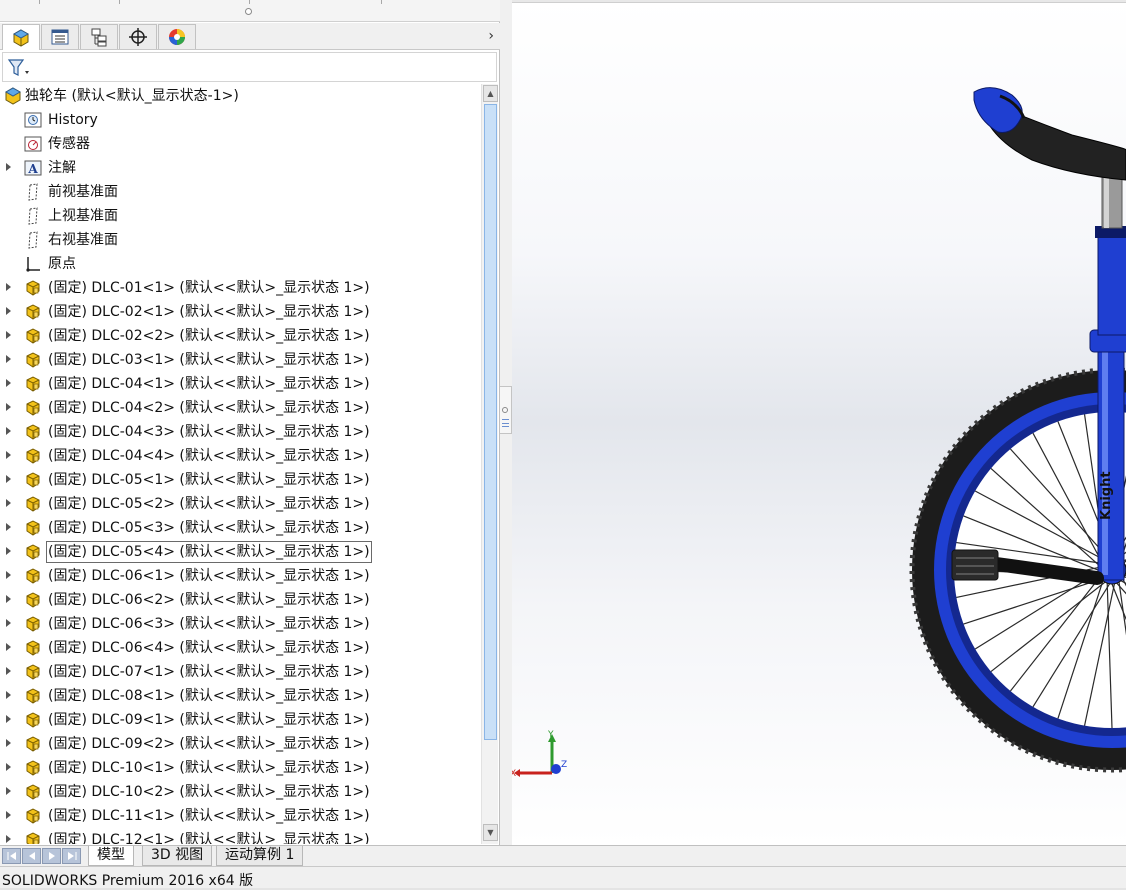 The height and width of the screenshot is (890, 1126). What do you see at coordinates (51, 856) in the screenshot?
I see `next-tab-icon` at bounding box center [51, 856].